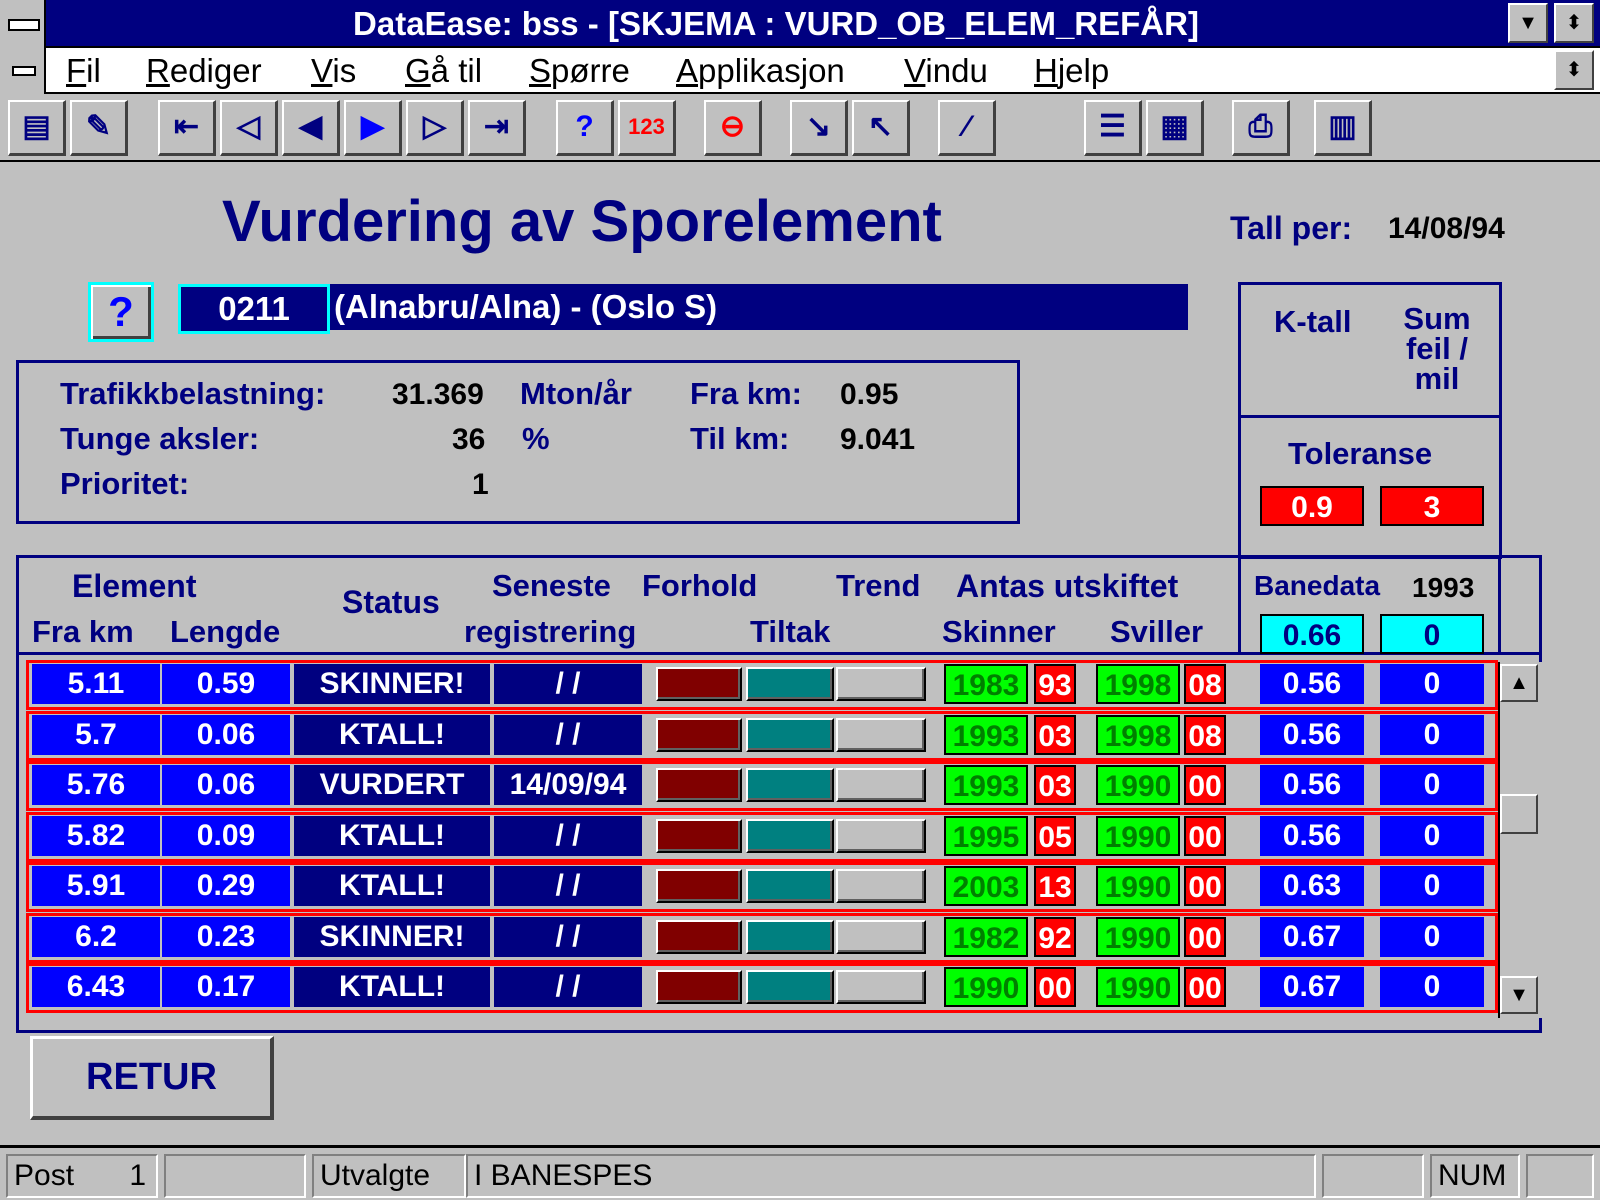 The image size is (1600, 1200). What do you see at coordinates (647, 128) in the screenshot?
I see `sort-icon: 123` at bounding box center [647, 128].